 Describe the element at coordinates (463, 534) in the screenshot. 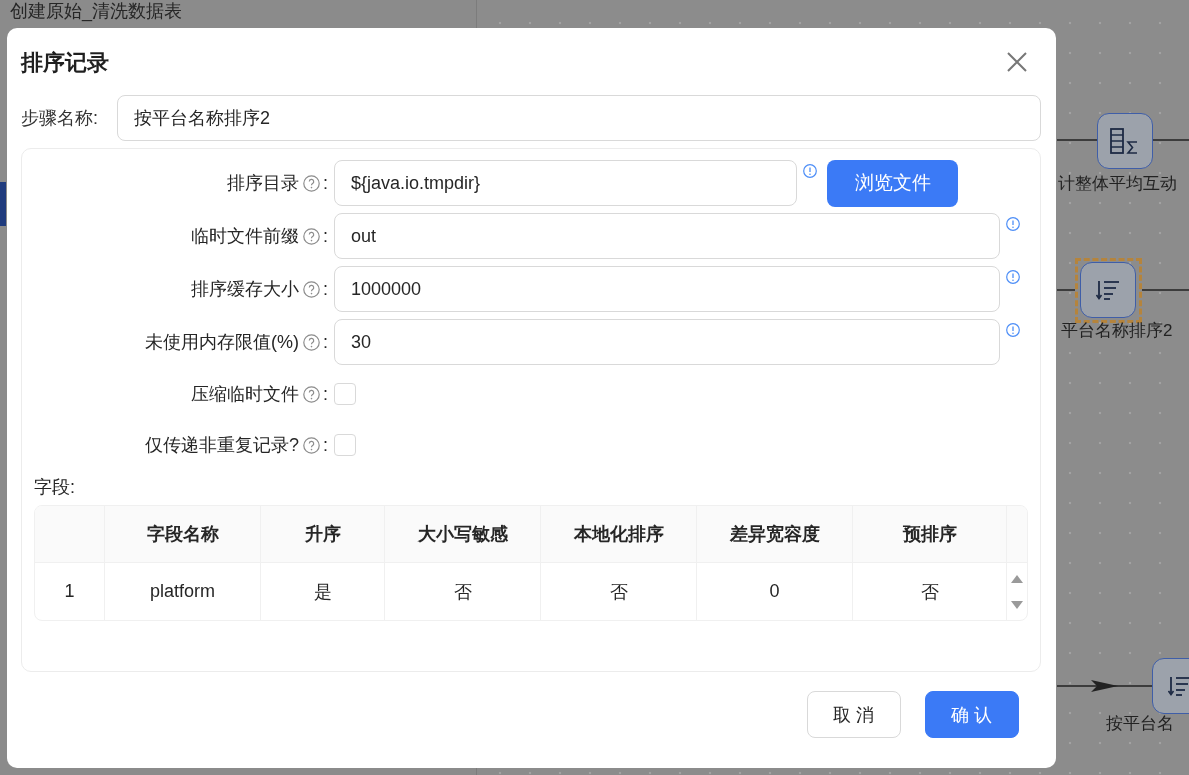

I see `column-header: 大小写敏感` at that location.